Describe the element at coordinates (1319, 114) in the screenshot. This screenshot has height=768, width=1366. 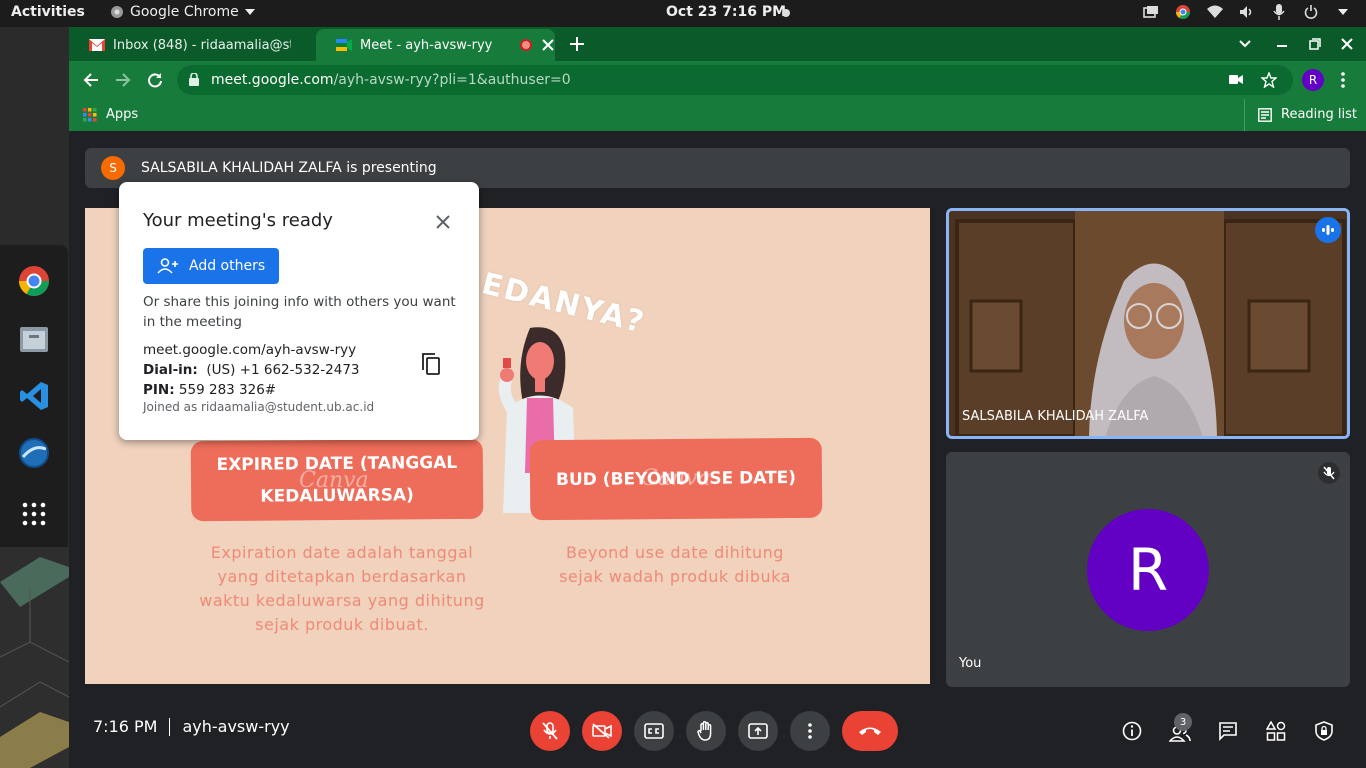
I see `reading-list-label: Reading list` at that location.